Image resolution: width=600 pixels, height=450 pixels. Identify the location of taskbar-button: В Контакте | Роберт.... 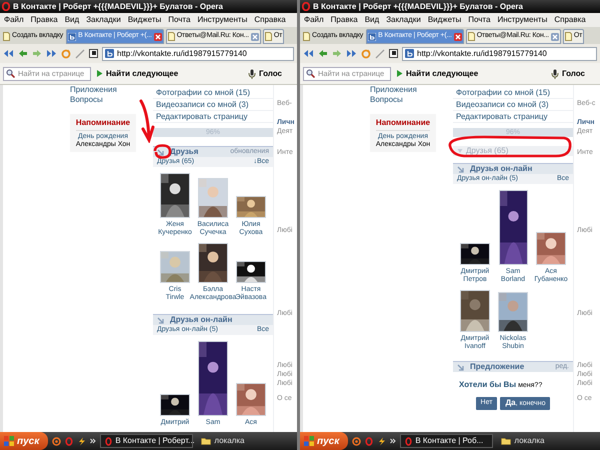
(147, 441).